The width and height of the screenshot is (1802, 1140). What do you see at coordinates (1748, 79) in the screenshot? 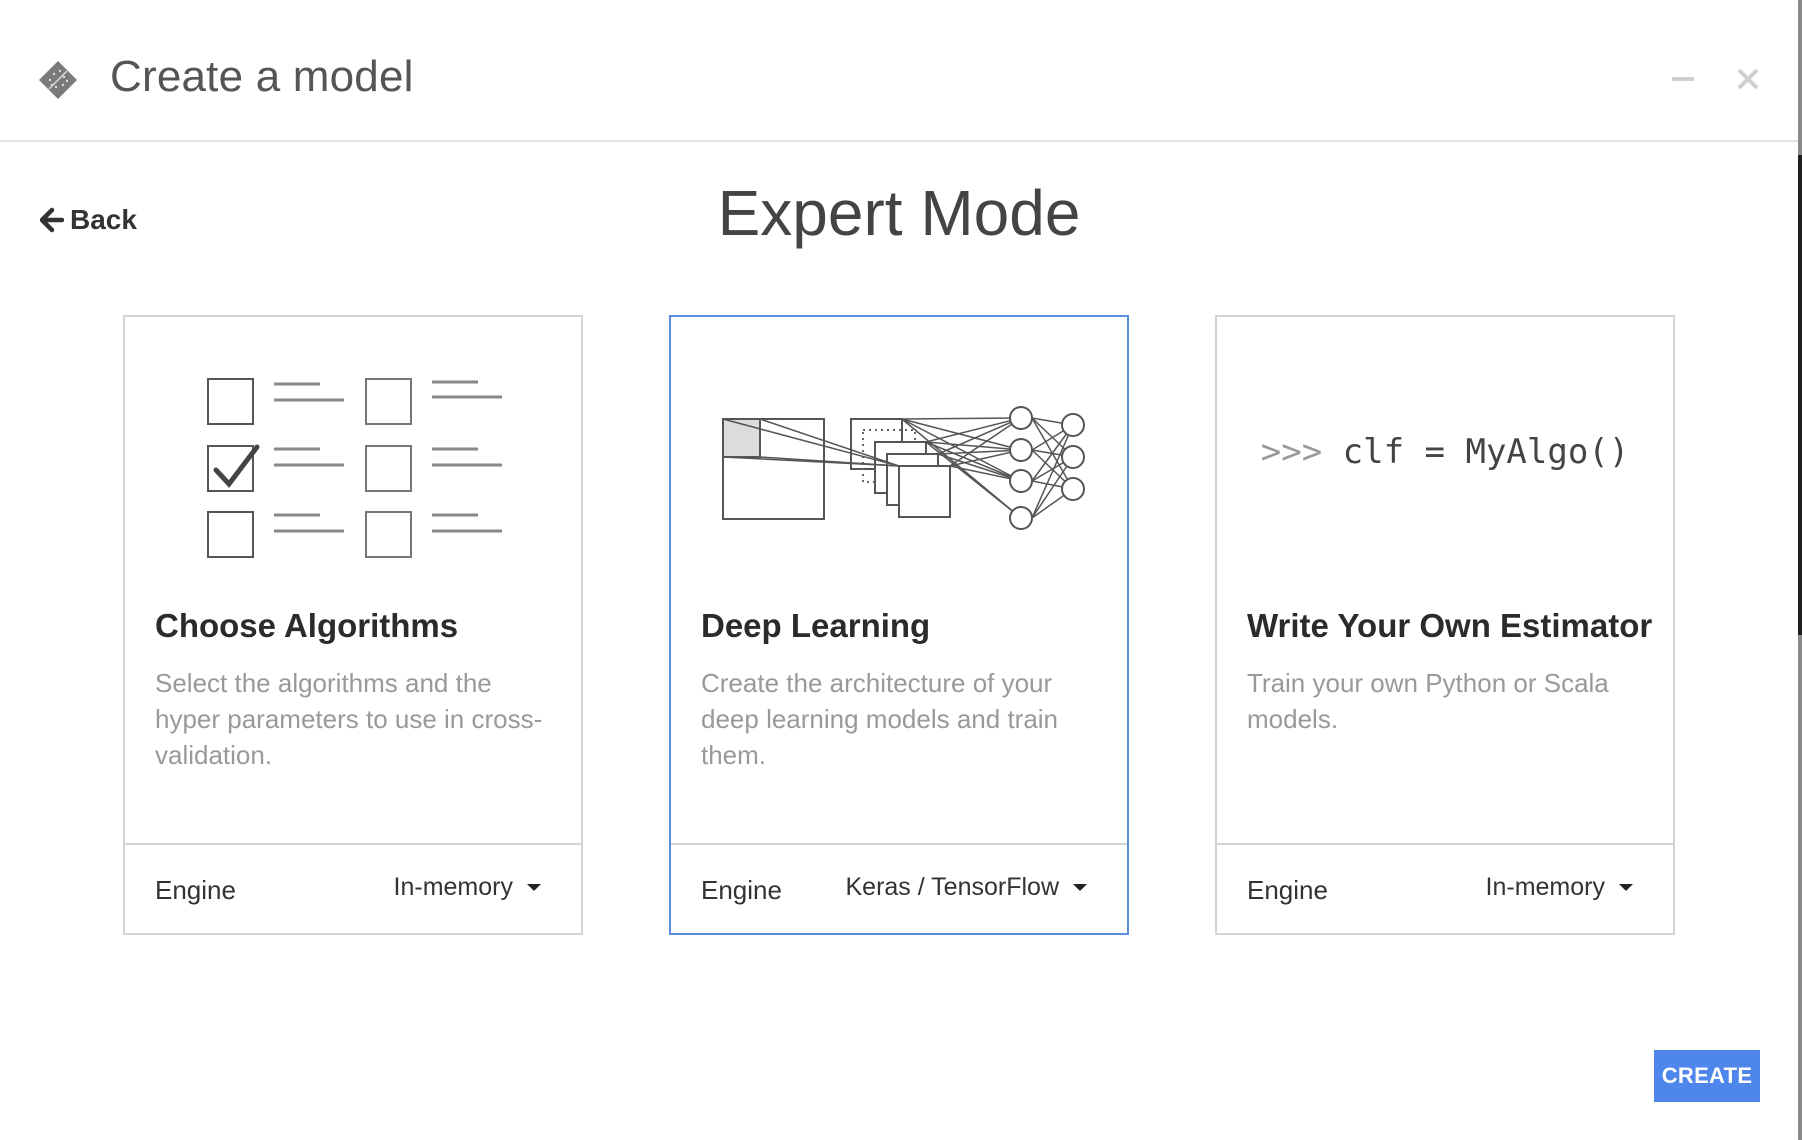
I see `close-icon` at bounding box center [1748, 79].